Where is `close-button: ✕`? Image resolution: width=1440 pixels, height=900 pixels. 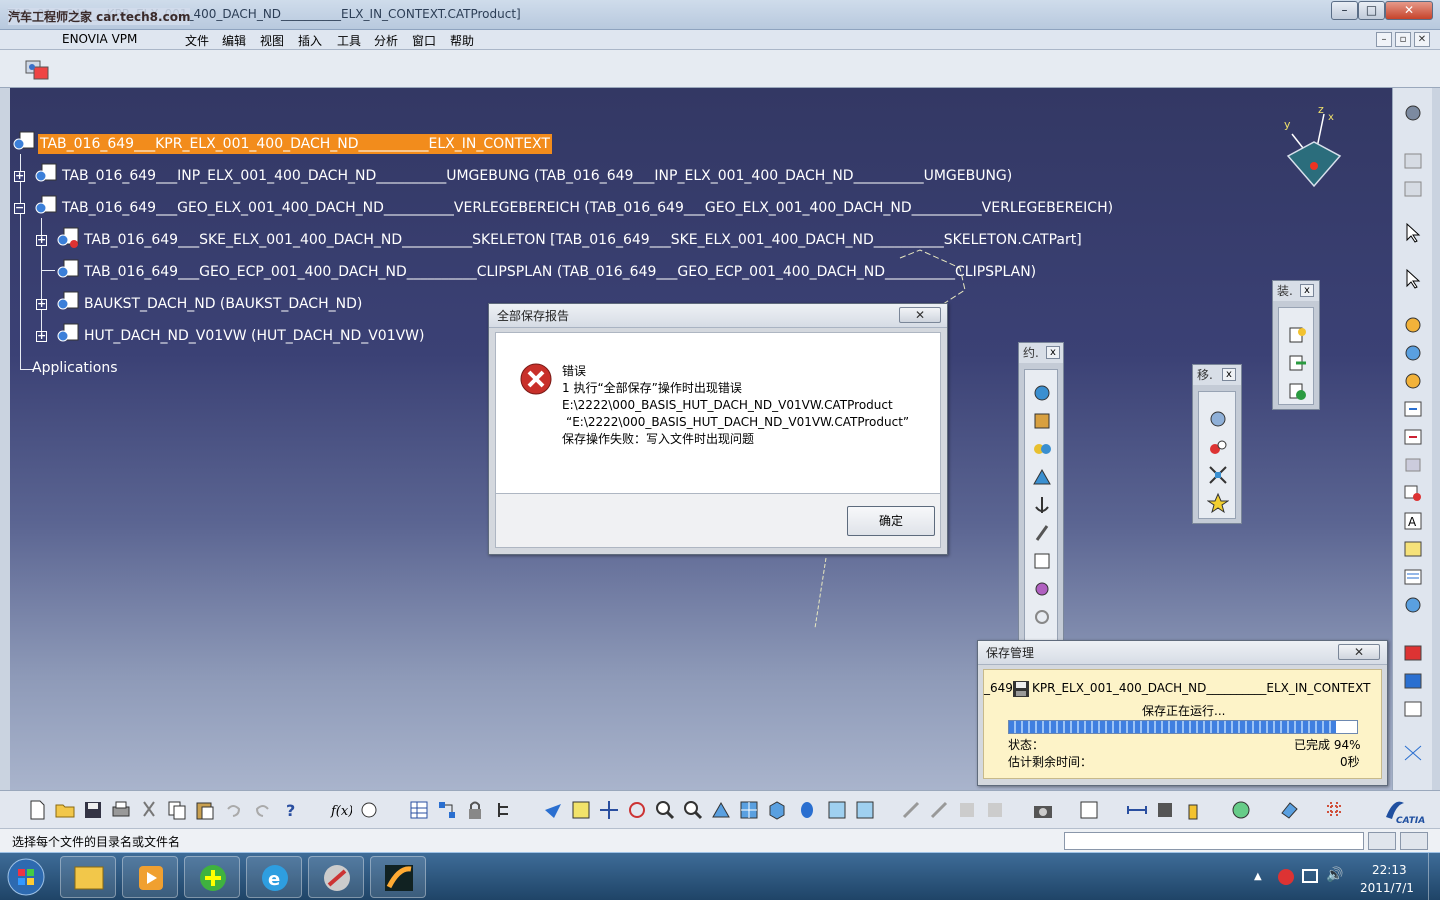 close-button: ✕ is located at coordinates (1409, 10).